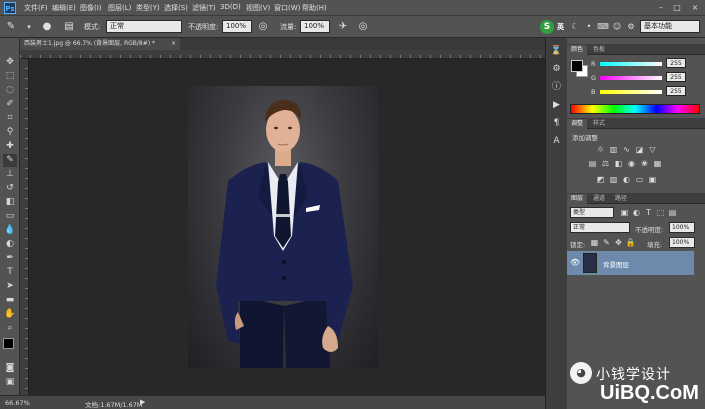 This screenshot has height=409, width=705. Describe the element at coordinates (10, 188) in the screenshot. I see `history-brush-tool-icon: ↺` at that location.